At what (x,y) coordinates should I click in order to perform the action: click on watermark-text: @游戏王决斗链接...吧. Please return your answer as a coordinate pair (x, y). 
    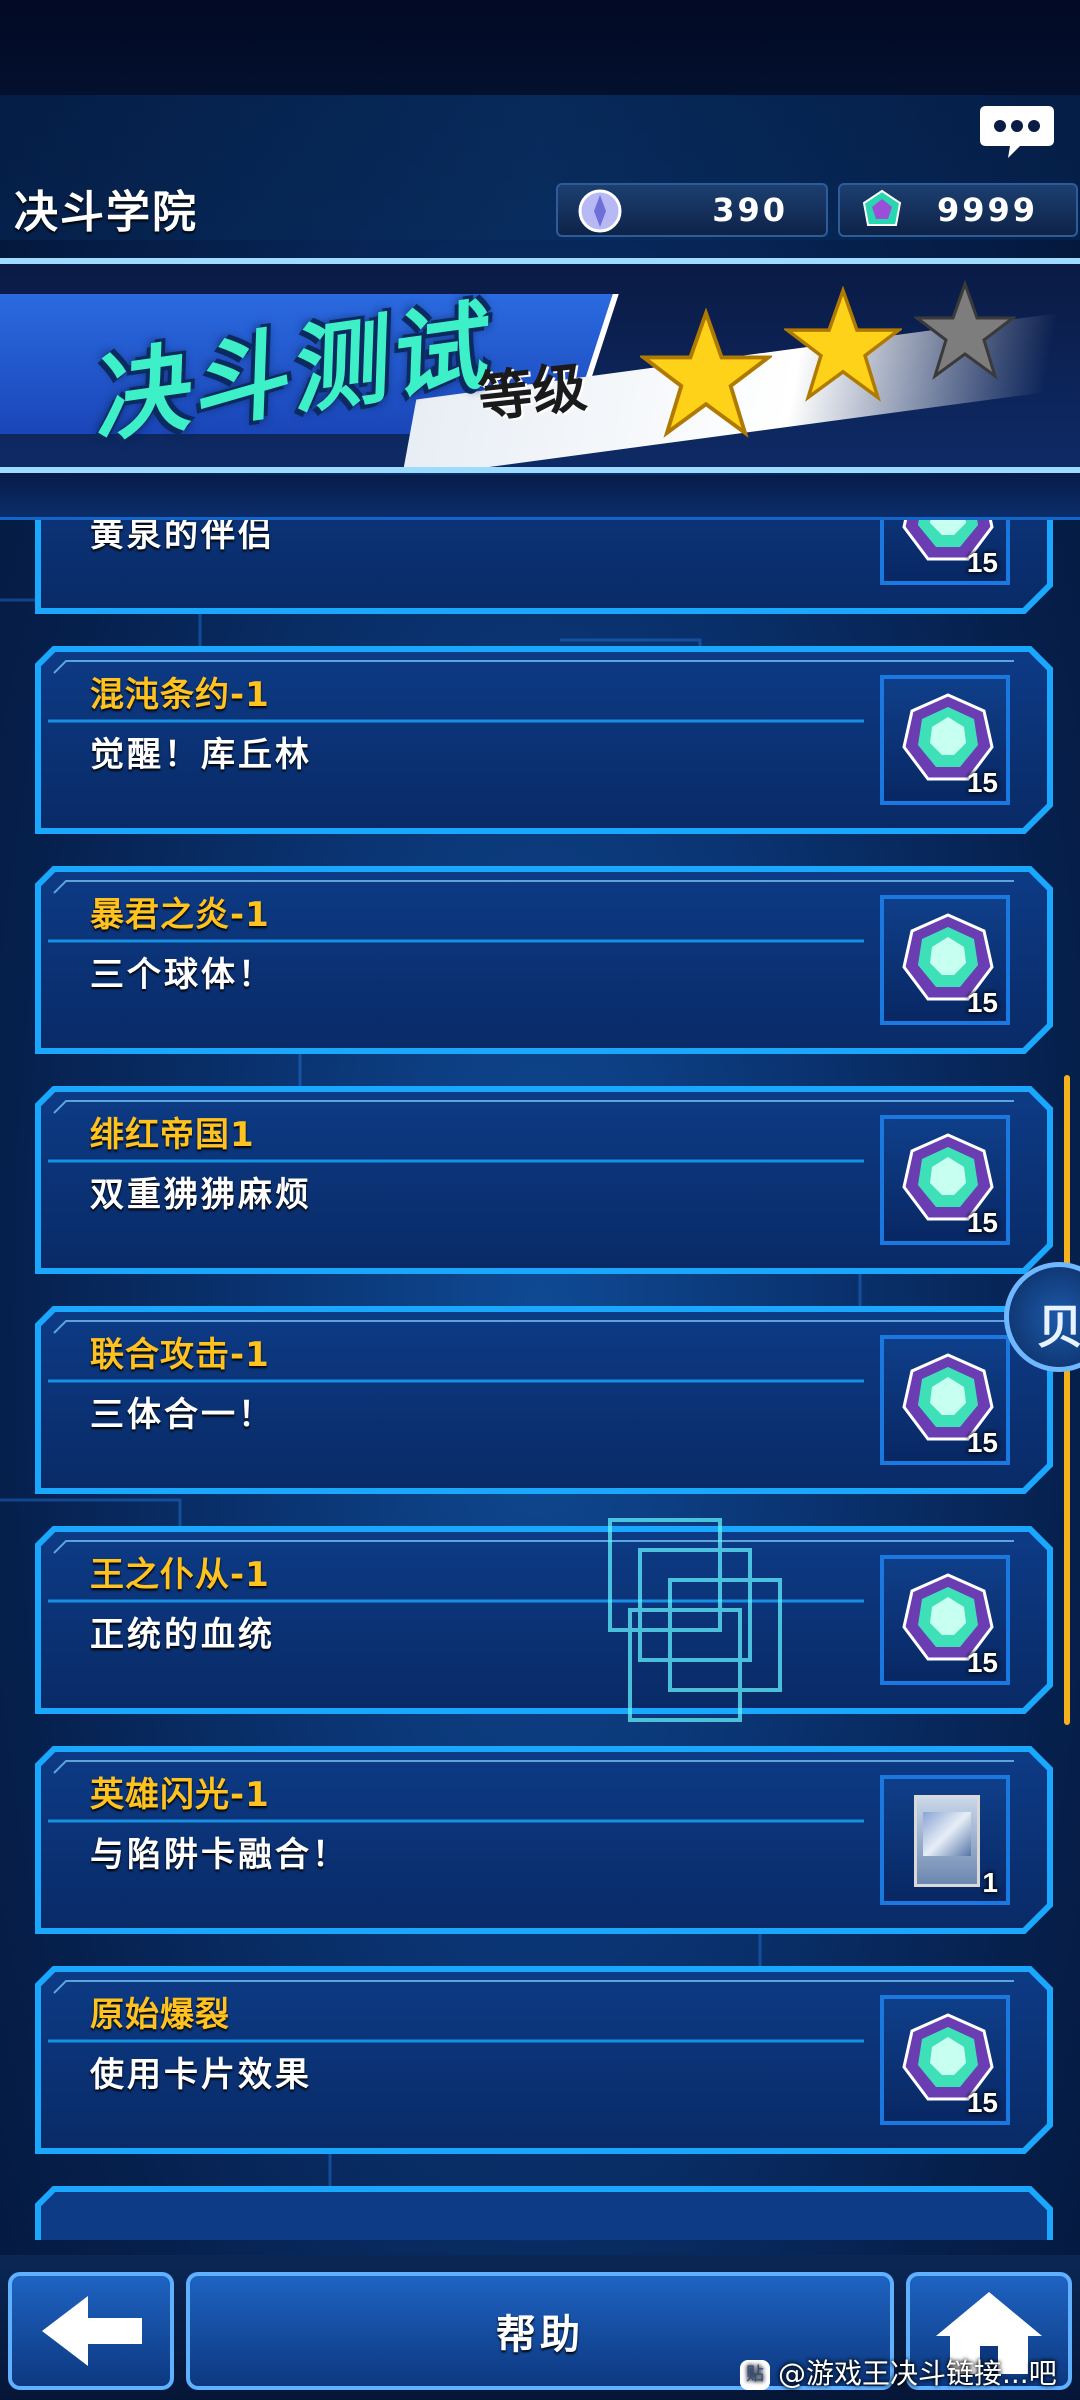
    Looking at the image, I should click on (917, 2373).